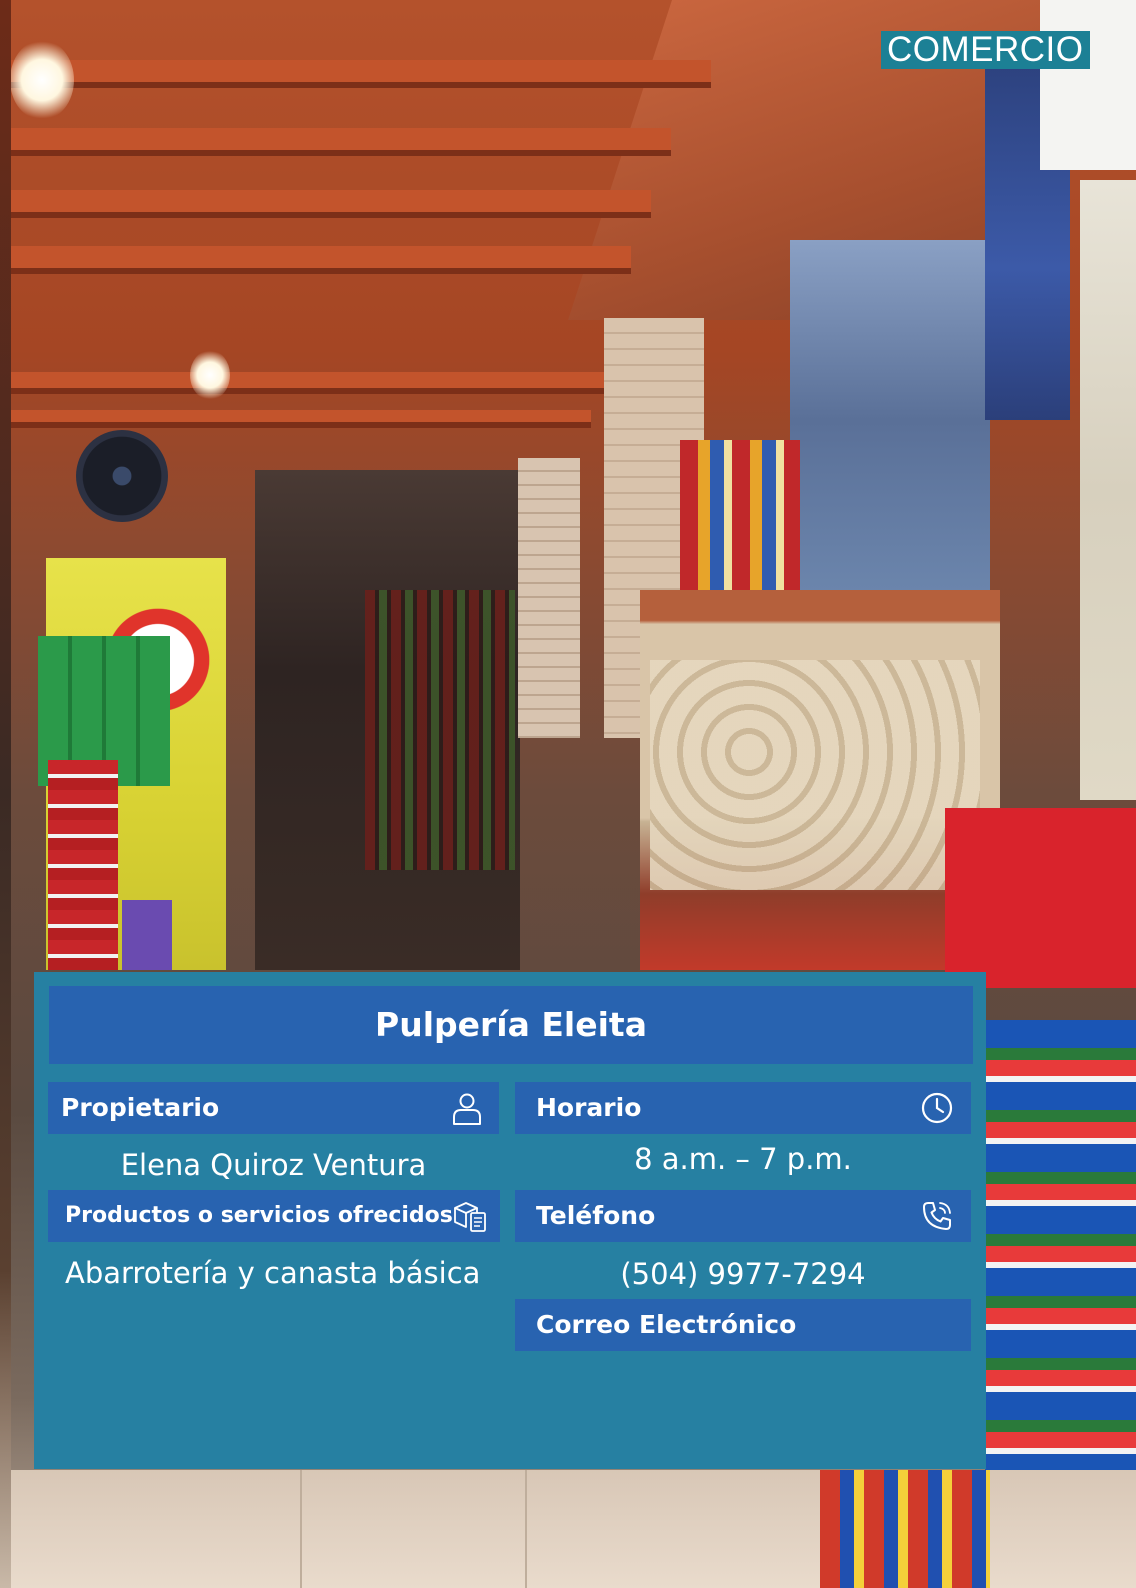 The height and width of the screenshot is (1588, 1136). I want to click on wall-fan, so click(122, 476).